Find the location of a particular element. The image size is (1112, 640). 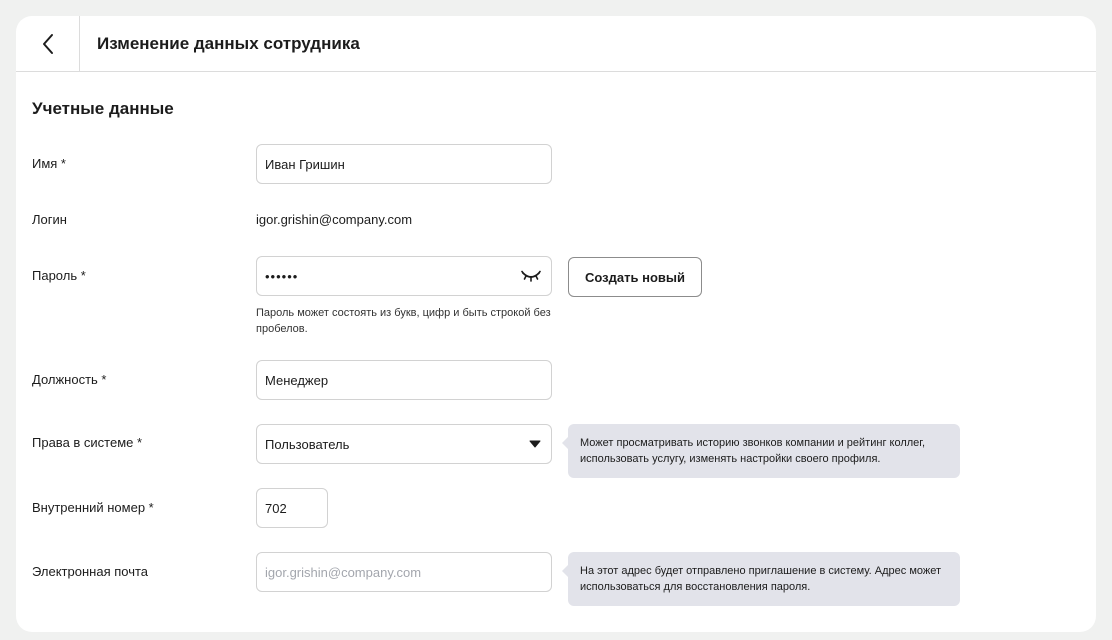

position-field-wrapper is located at coordinates (404, 380).